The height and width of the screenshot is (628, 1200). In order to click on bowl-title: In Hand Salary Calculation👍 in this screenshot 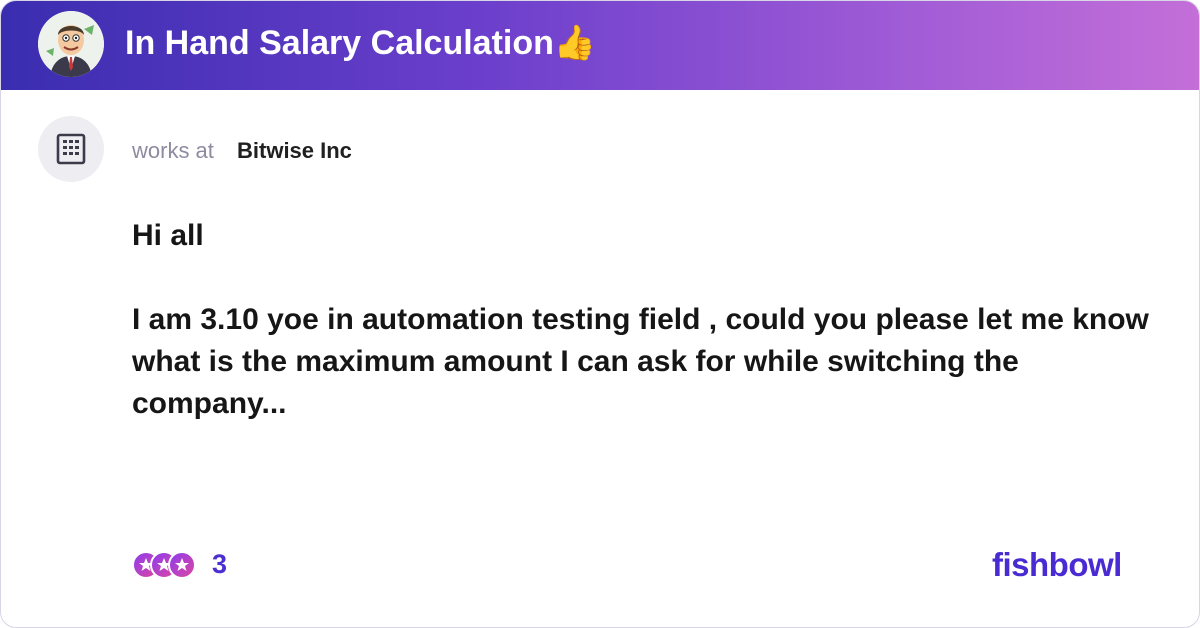, I will do `click(360, 43)`.